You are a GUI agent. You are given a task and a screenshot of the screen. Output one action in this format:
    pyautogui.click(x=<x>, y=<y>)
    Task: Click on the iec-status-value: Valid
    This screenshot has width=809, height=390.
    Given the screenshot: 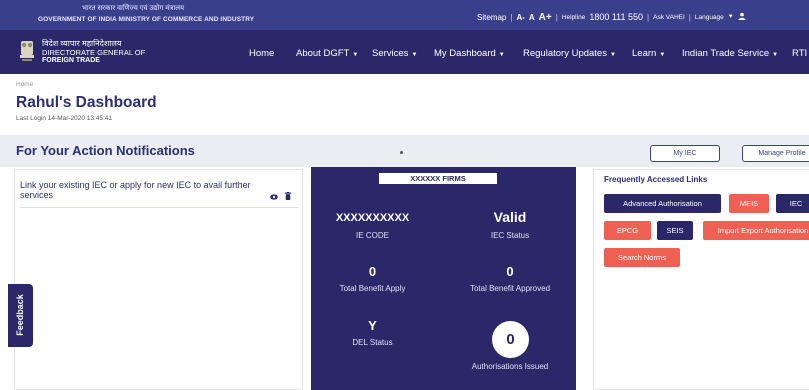 What is the action you would take?
    pyautogui.click(x=510, y=217)
    